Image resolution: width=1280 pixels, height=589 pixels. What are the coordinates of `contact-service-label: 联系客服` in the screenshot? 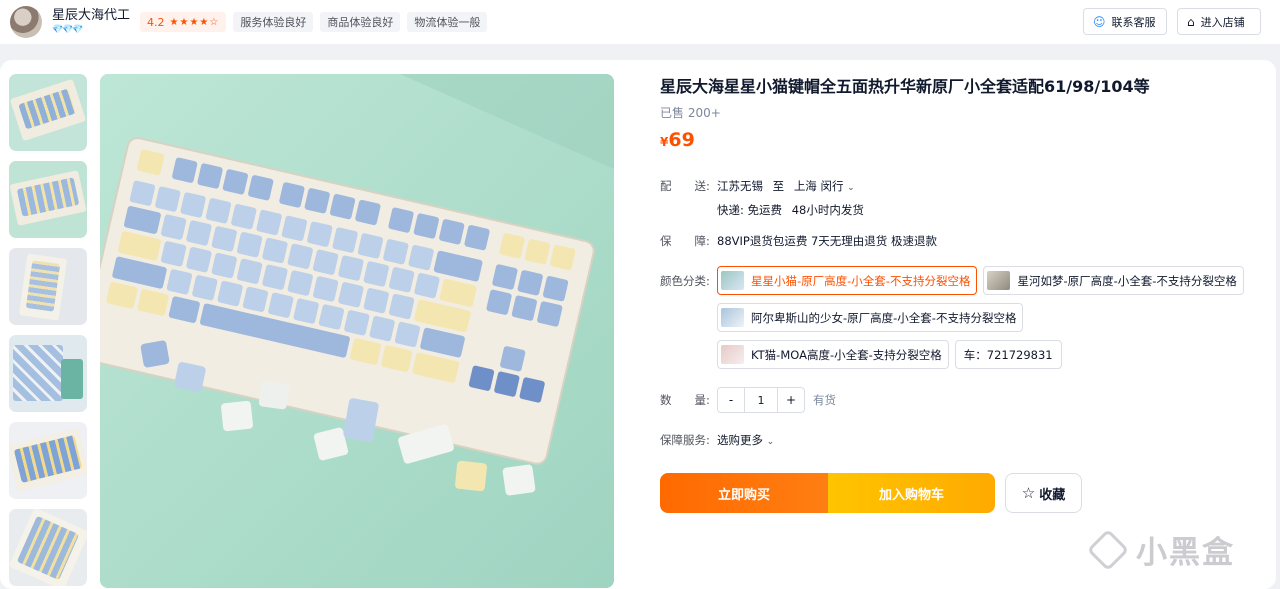 It's located at (1133, 22).